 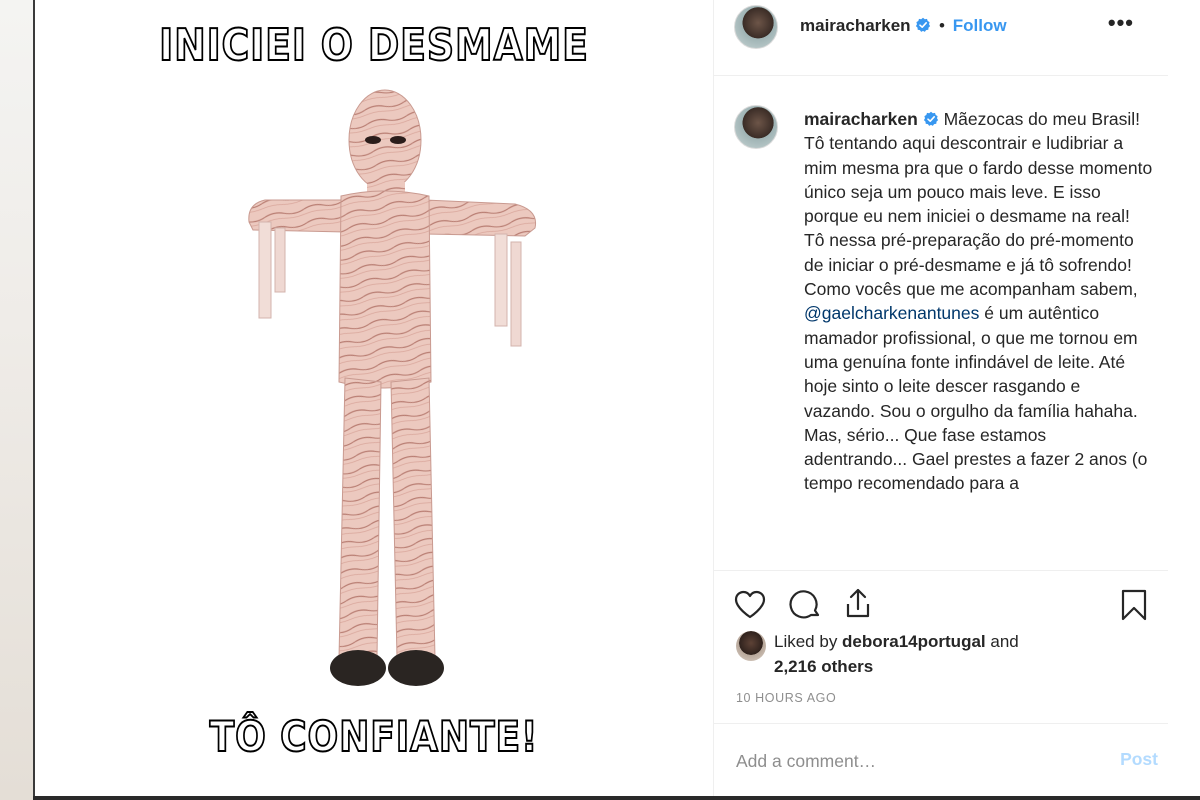 What do you see at coordinates (858, 603) in the screenshot?
I see `share-icon` at bounding box center [858, 603].